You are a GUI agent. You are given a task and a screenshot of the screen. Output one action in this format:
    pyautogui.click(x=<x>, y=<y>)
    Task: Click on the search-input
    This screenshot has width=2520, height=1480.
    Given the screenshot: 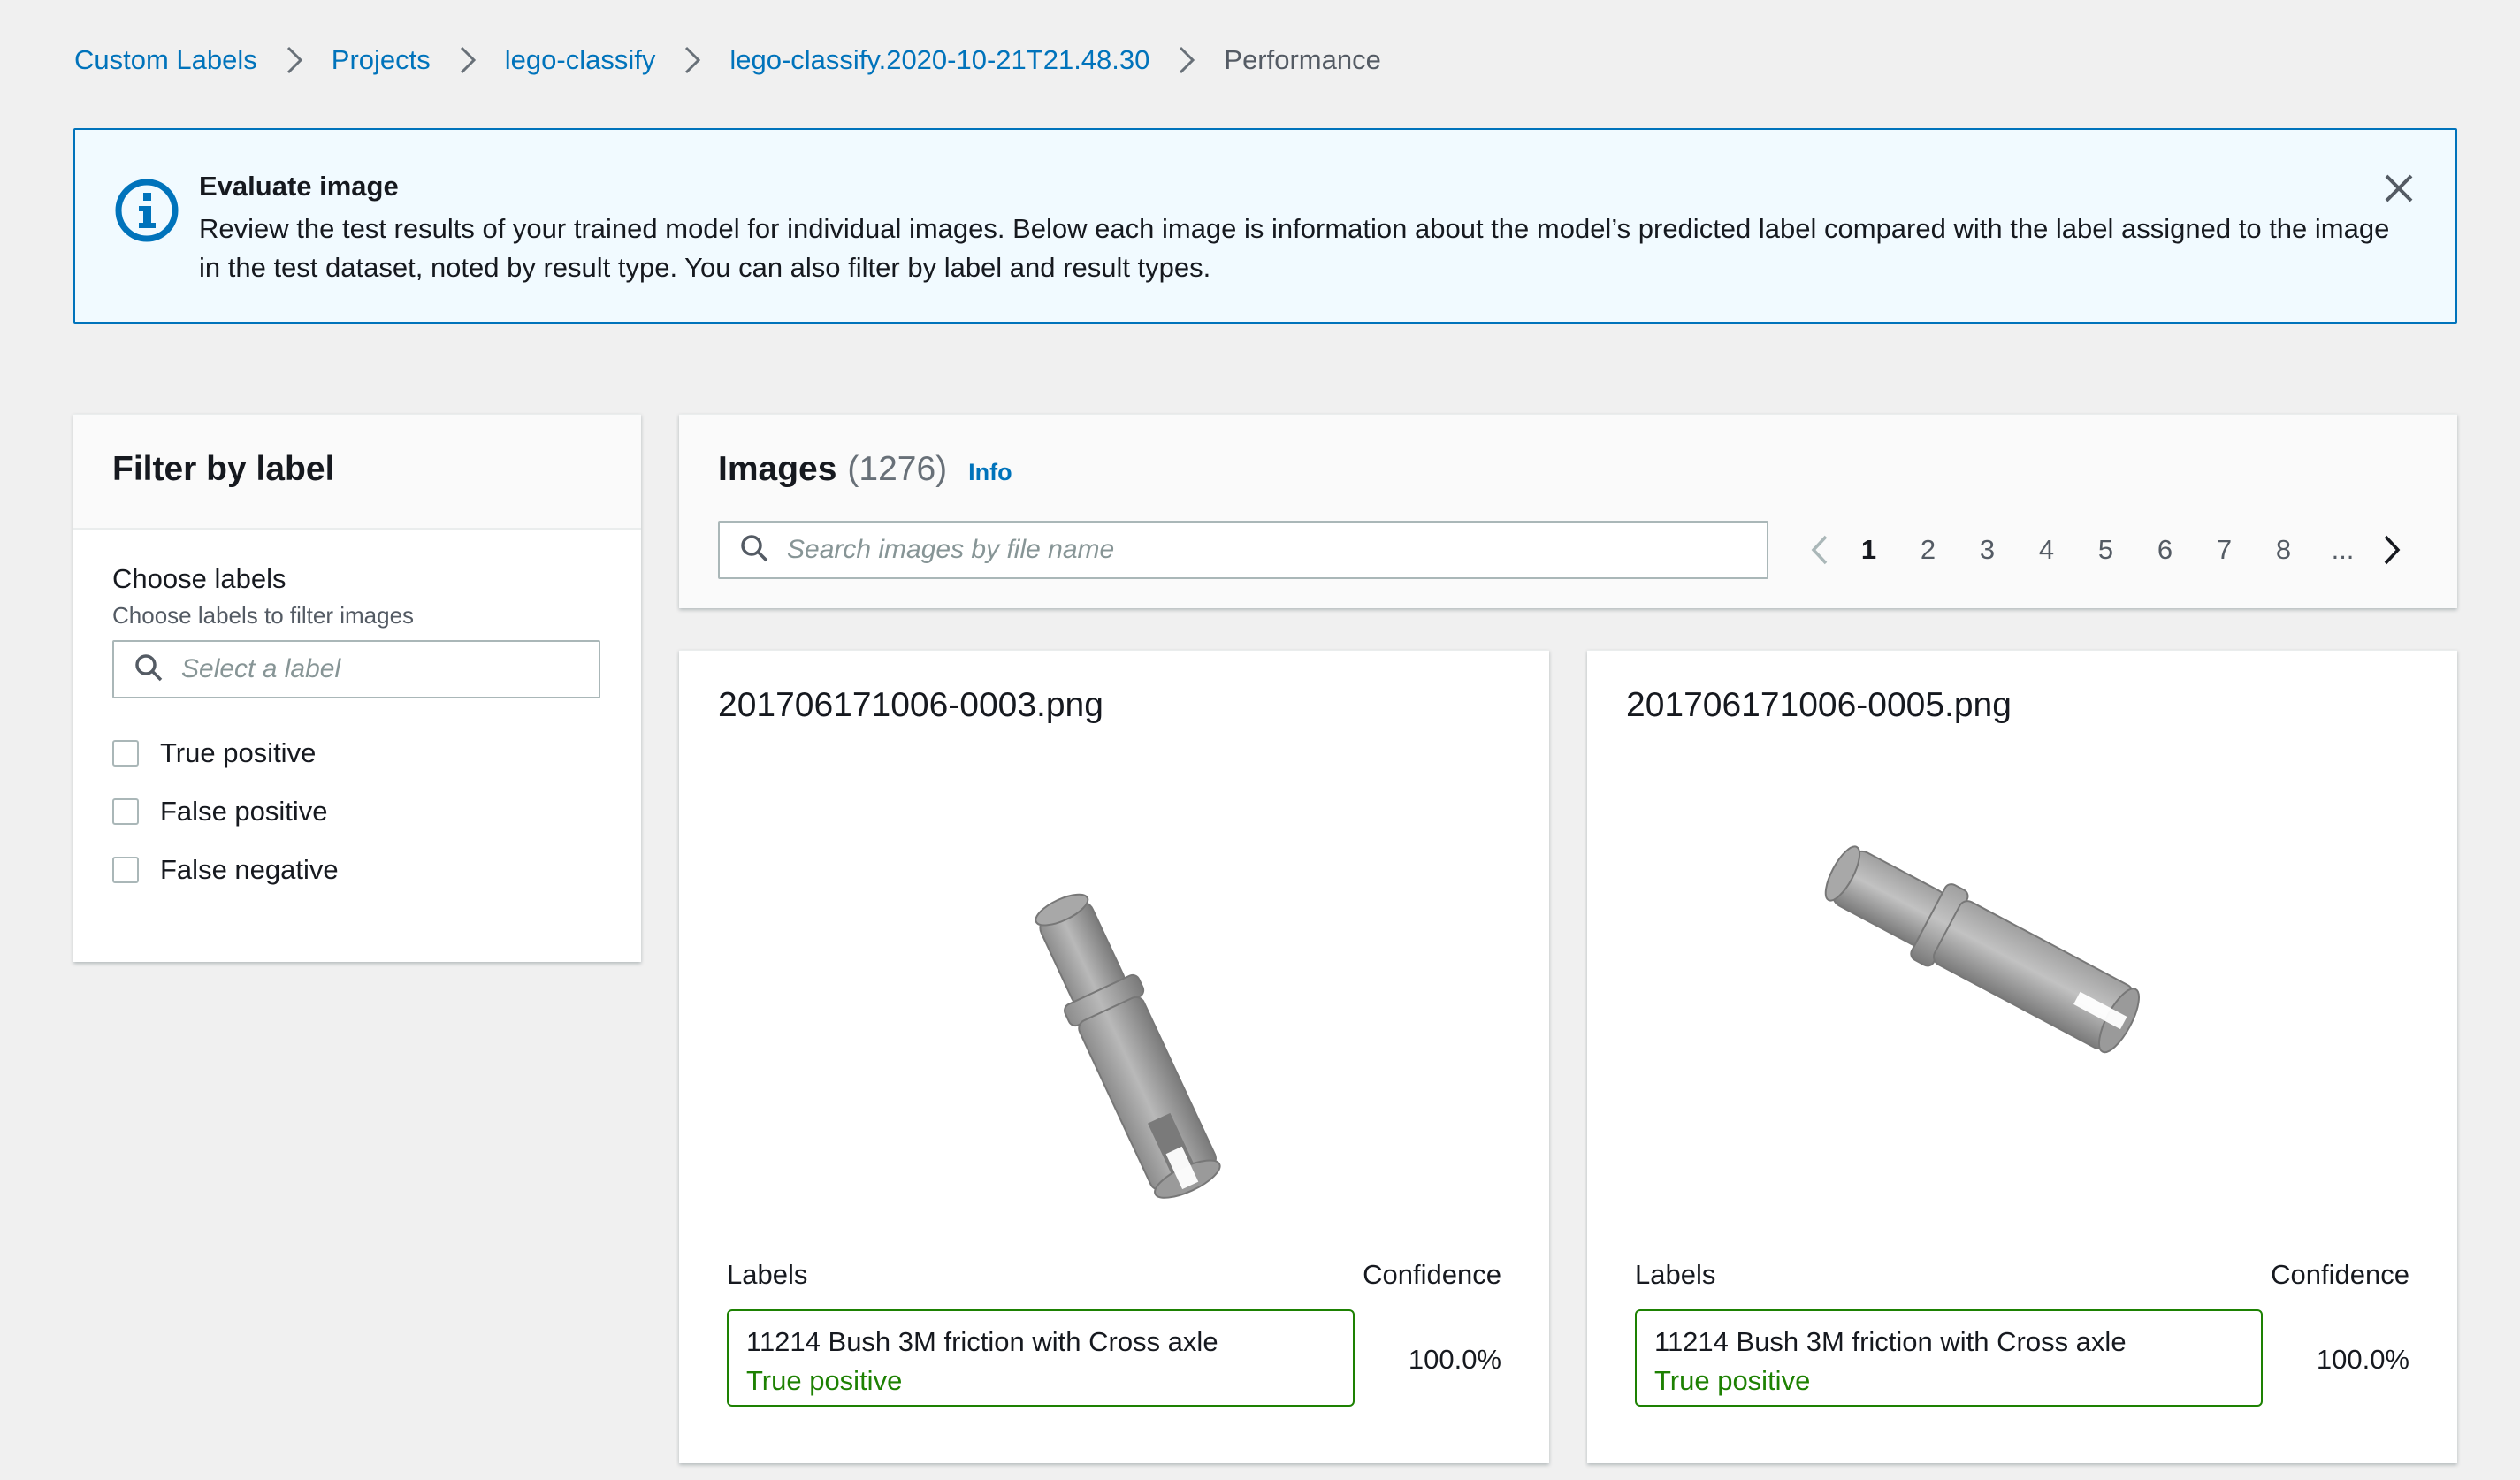 What is the action you would take?
    pyautogui.click(x=1273, y=550)
    